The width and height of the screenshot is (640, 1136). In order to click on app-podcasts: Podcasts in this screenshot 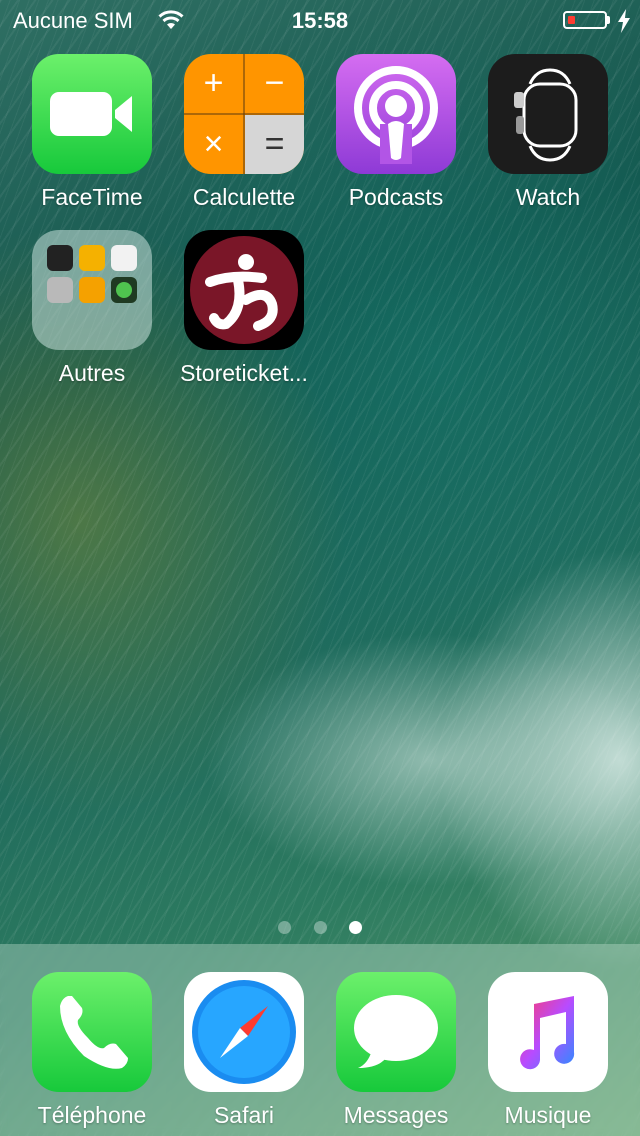, I will do `click(396, 132)`.